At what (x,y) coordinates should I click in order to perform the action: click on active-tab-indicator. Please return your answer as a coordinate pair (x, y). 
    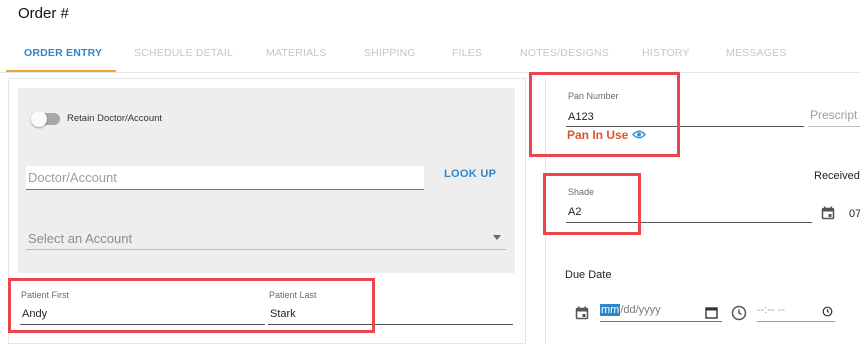
    Looking at the image, I should click on (61, 71).